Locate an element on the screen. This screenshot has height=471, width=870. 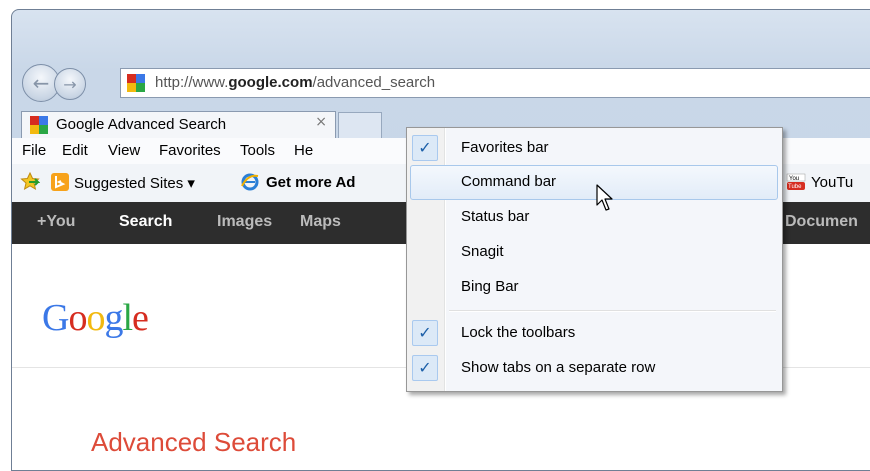
google-maps-link: Maps is located at coordinates (320, 222).